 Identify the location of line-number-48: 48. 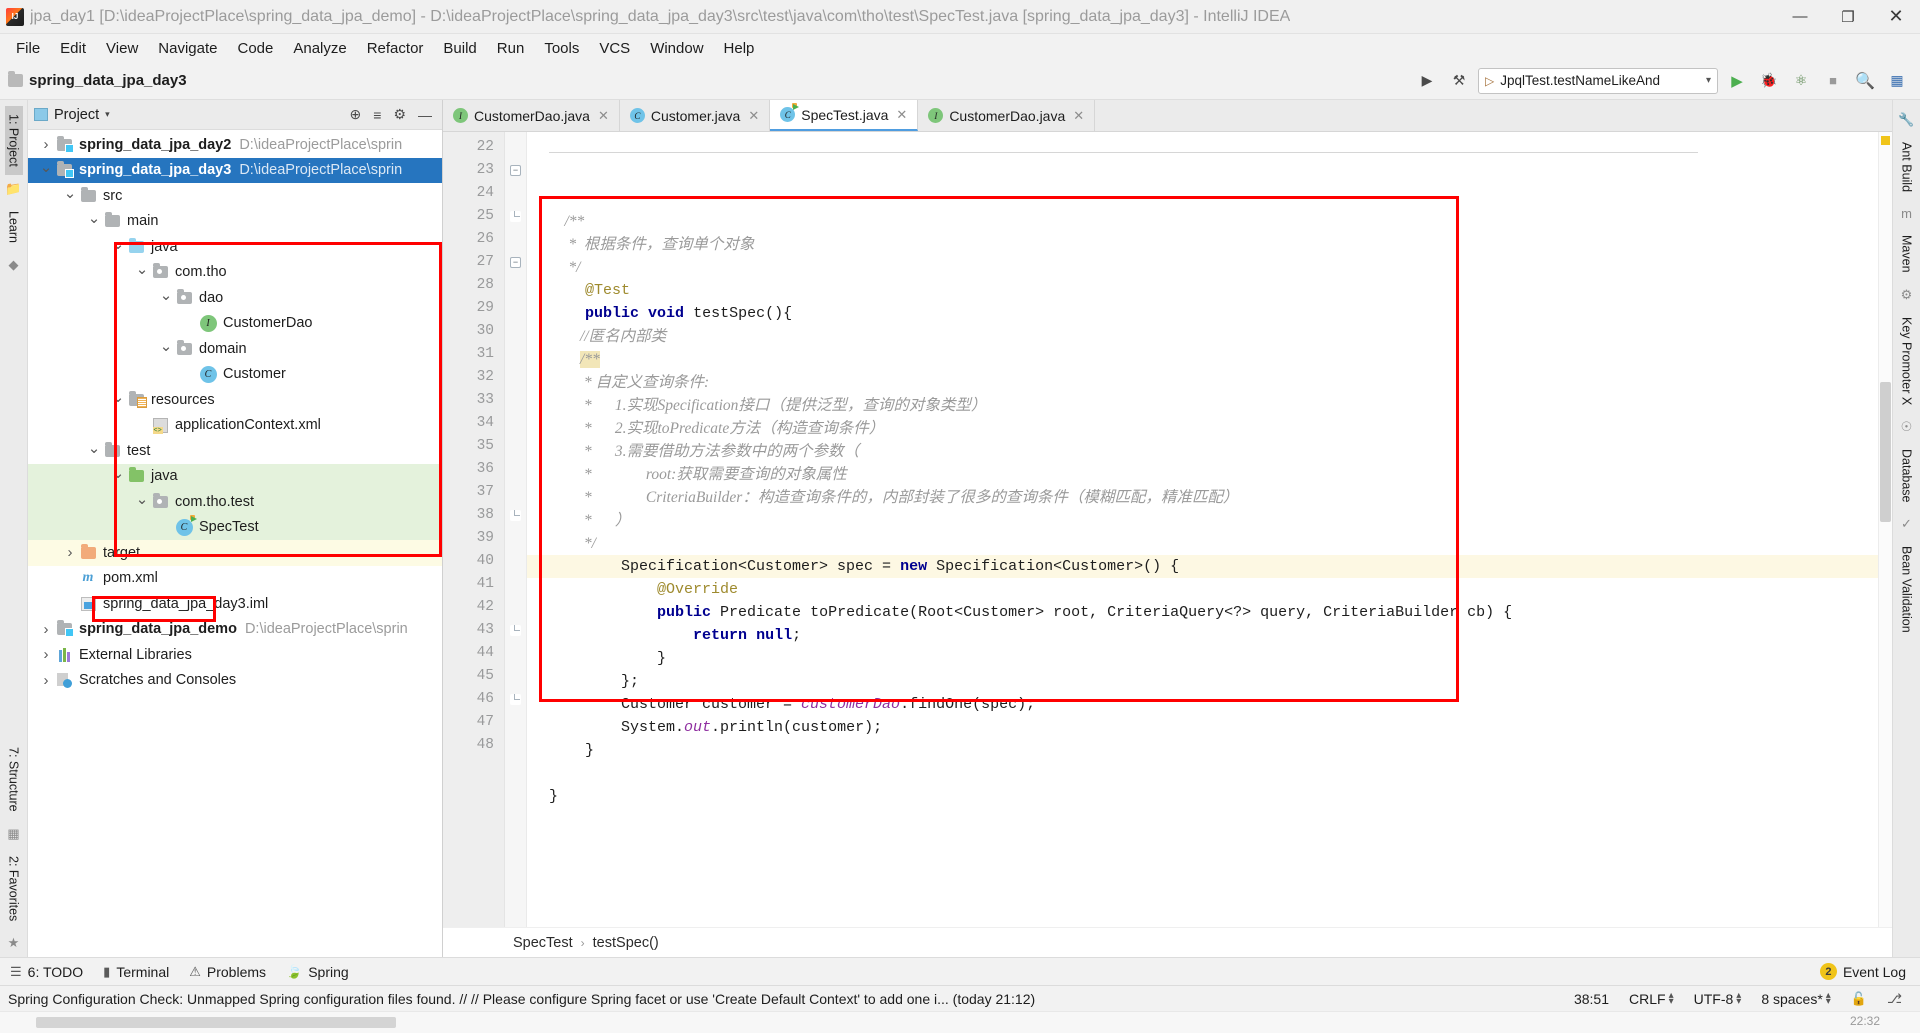
(473, 745).